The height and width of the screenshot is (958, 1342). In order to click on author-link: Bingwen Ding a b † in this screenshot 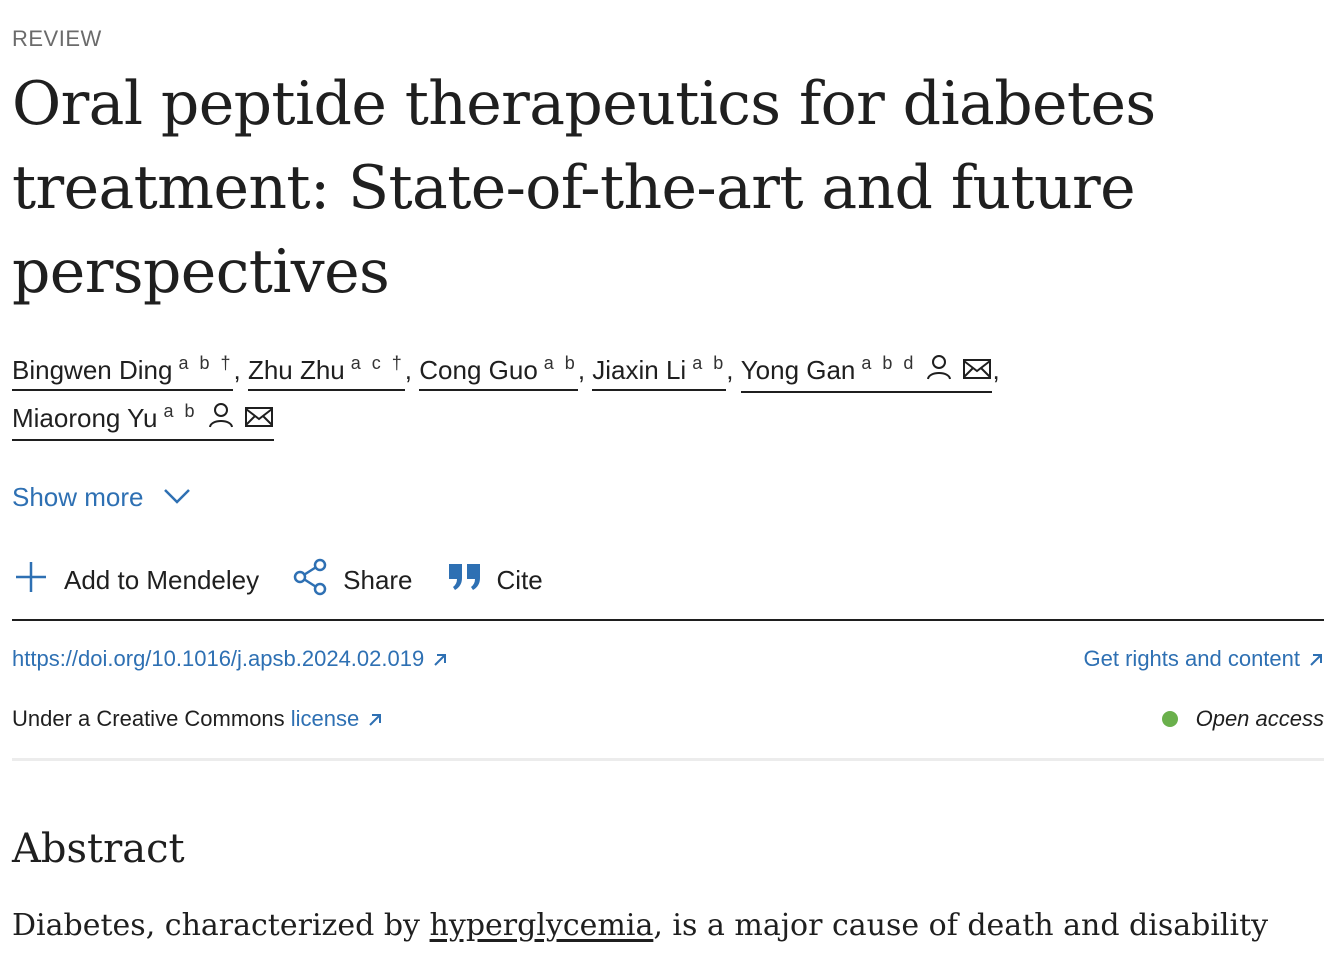, I will do `click(123, 368)`.